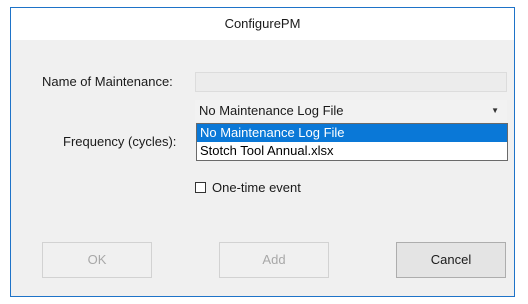  Describe the element at coordinates (274, 260) in the screenshot. I see `add-button: Add` at that location.